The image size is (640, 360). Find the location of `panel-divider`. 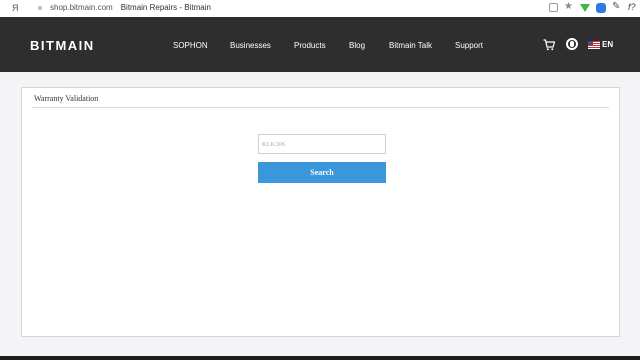

panel-divider is located at coordinates (320, 107).